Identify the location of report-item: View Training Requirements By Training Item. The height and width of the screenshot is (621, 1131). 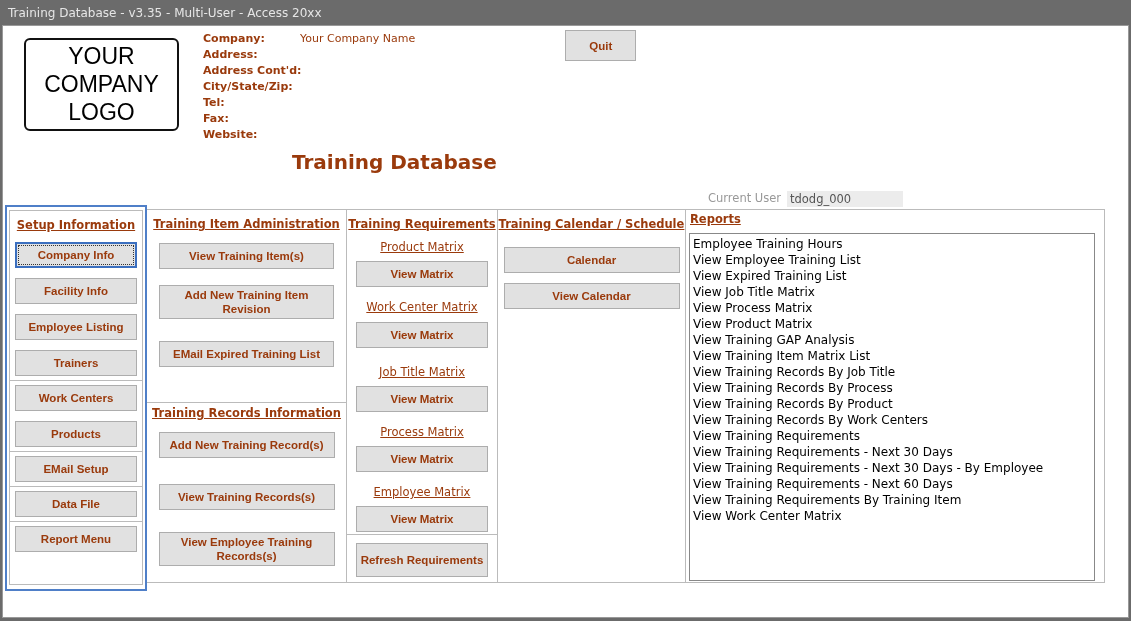
(892, 500).